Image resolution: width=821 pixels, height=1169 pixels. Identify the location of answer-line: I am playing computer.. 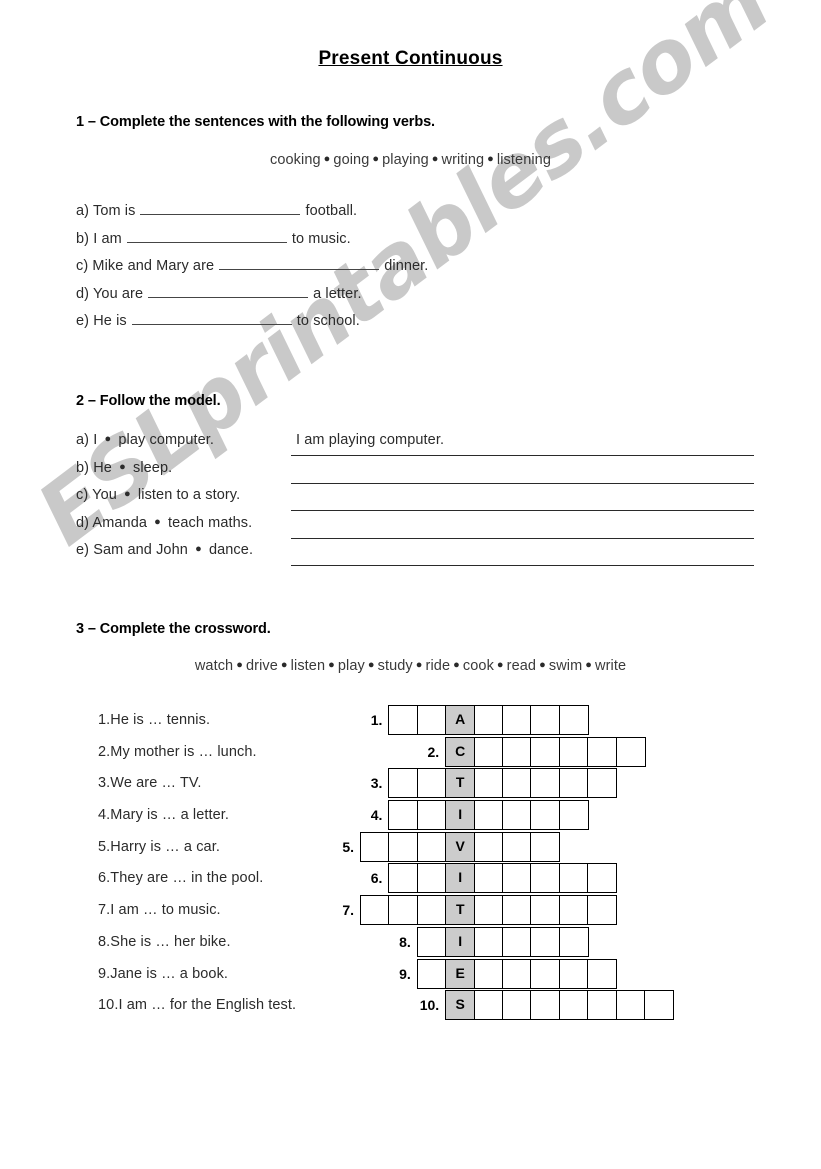
(522, 444).